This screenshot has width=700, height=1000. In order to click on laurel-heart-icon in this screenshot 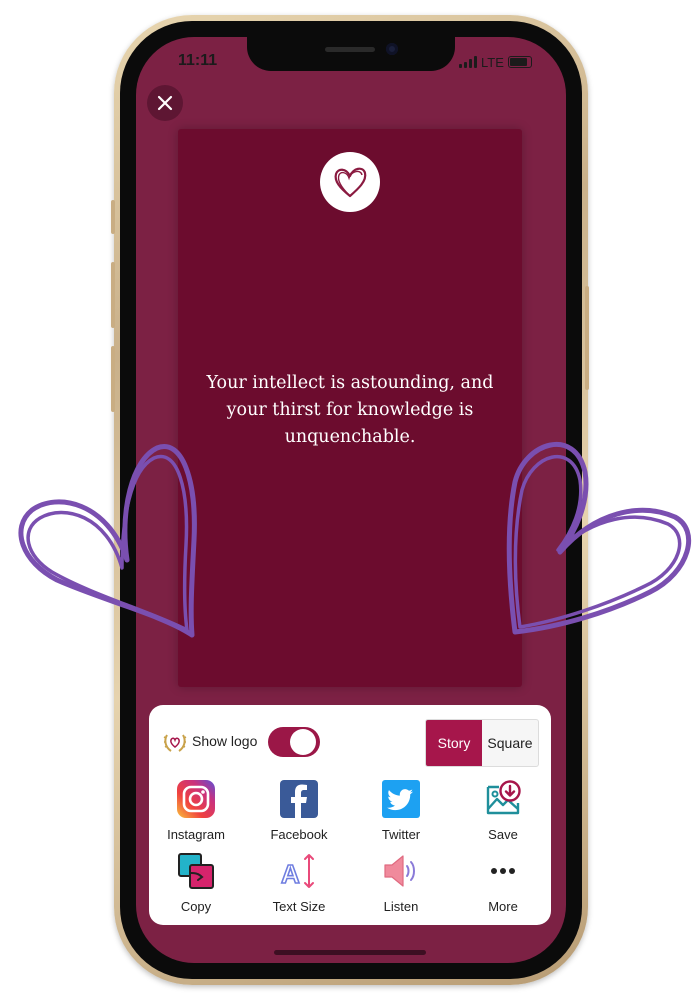, I will do `click(175, 743)`.